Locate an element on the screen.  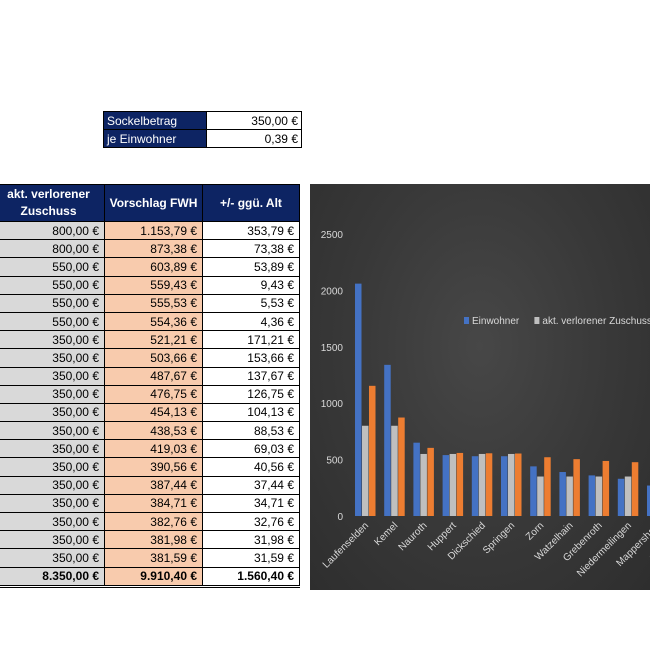
table-row: 350,00 €387,44 €37,44 € is located at coordinates (150, 485).